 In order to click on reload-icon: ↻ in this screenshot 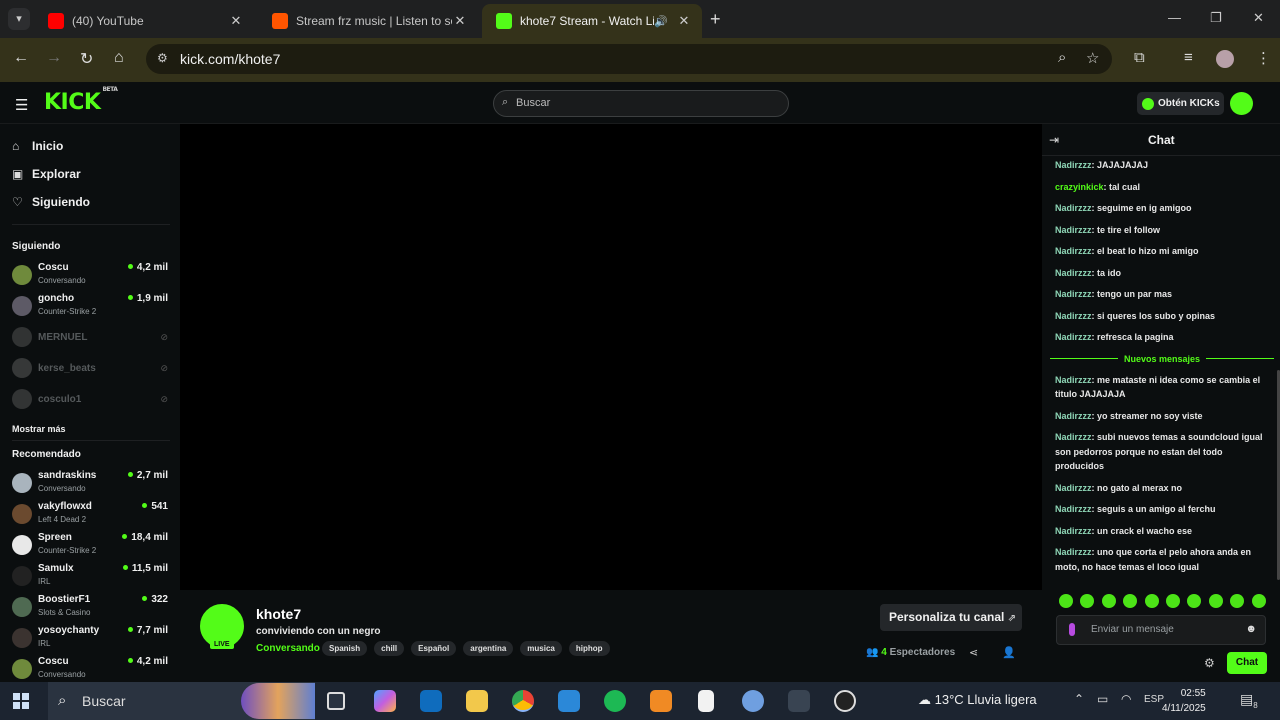, I will do `click(86, 59)`.